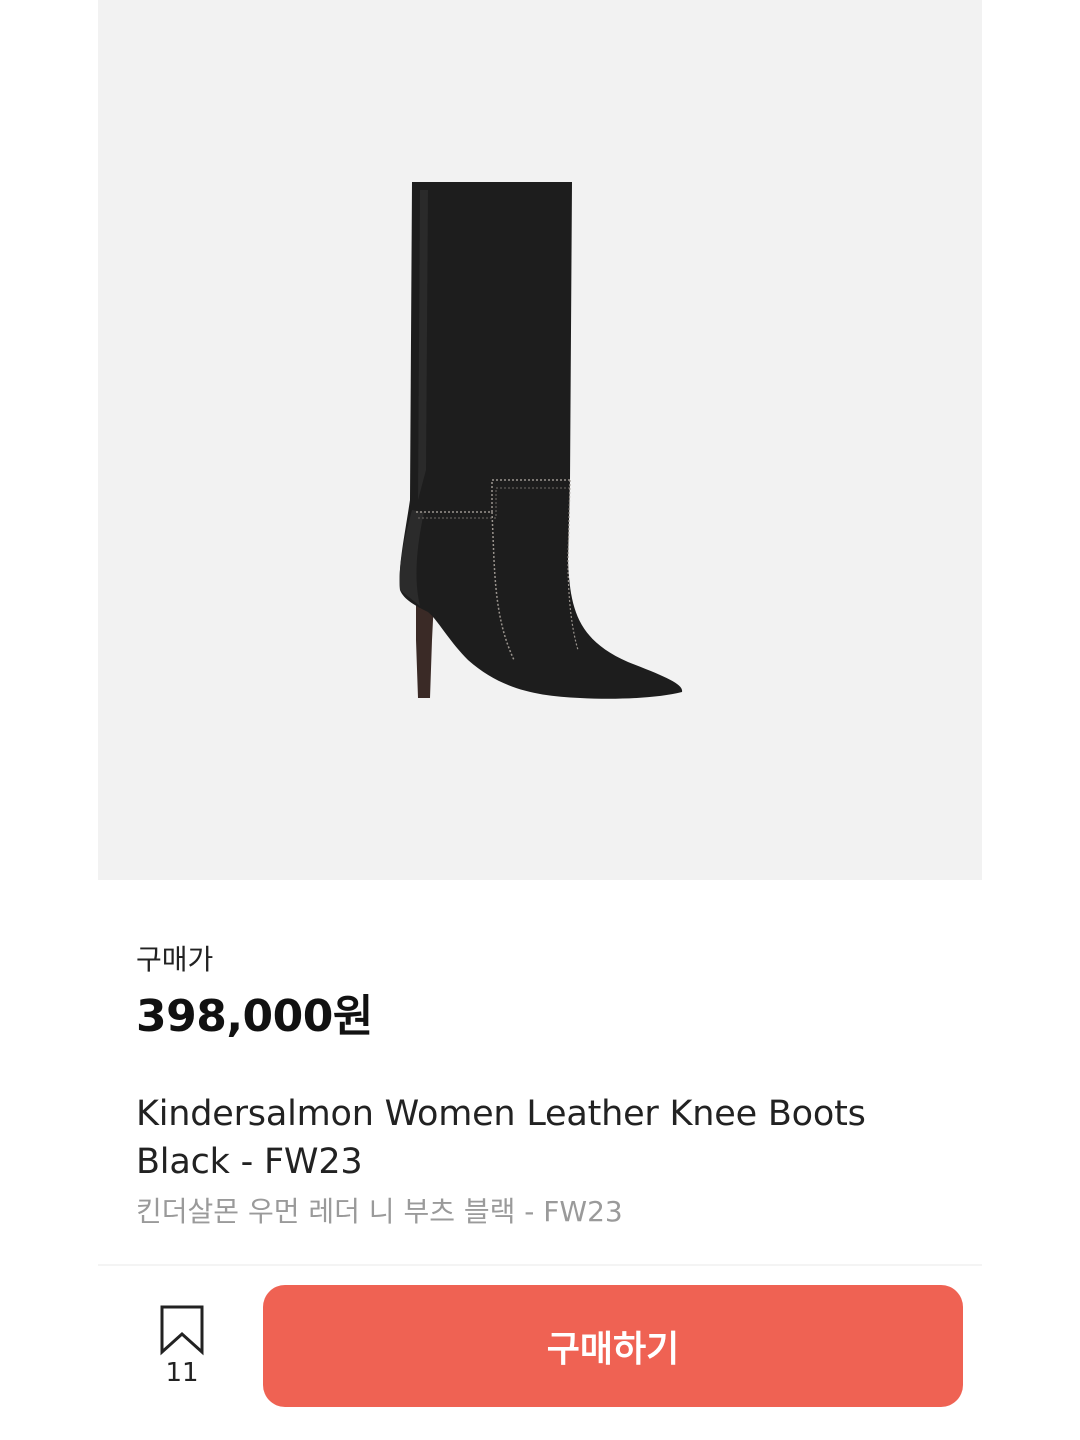 This screenshot has height=1440, width=1080. Describe the element at coordinates (540, 1265) in the screenshot. I see `divider` at that location.